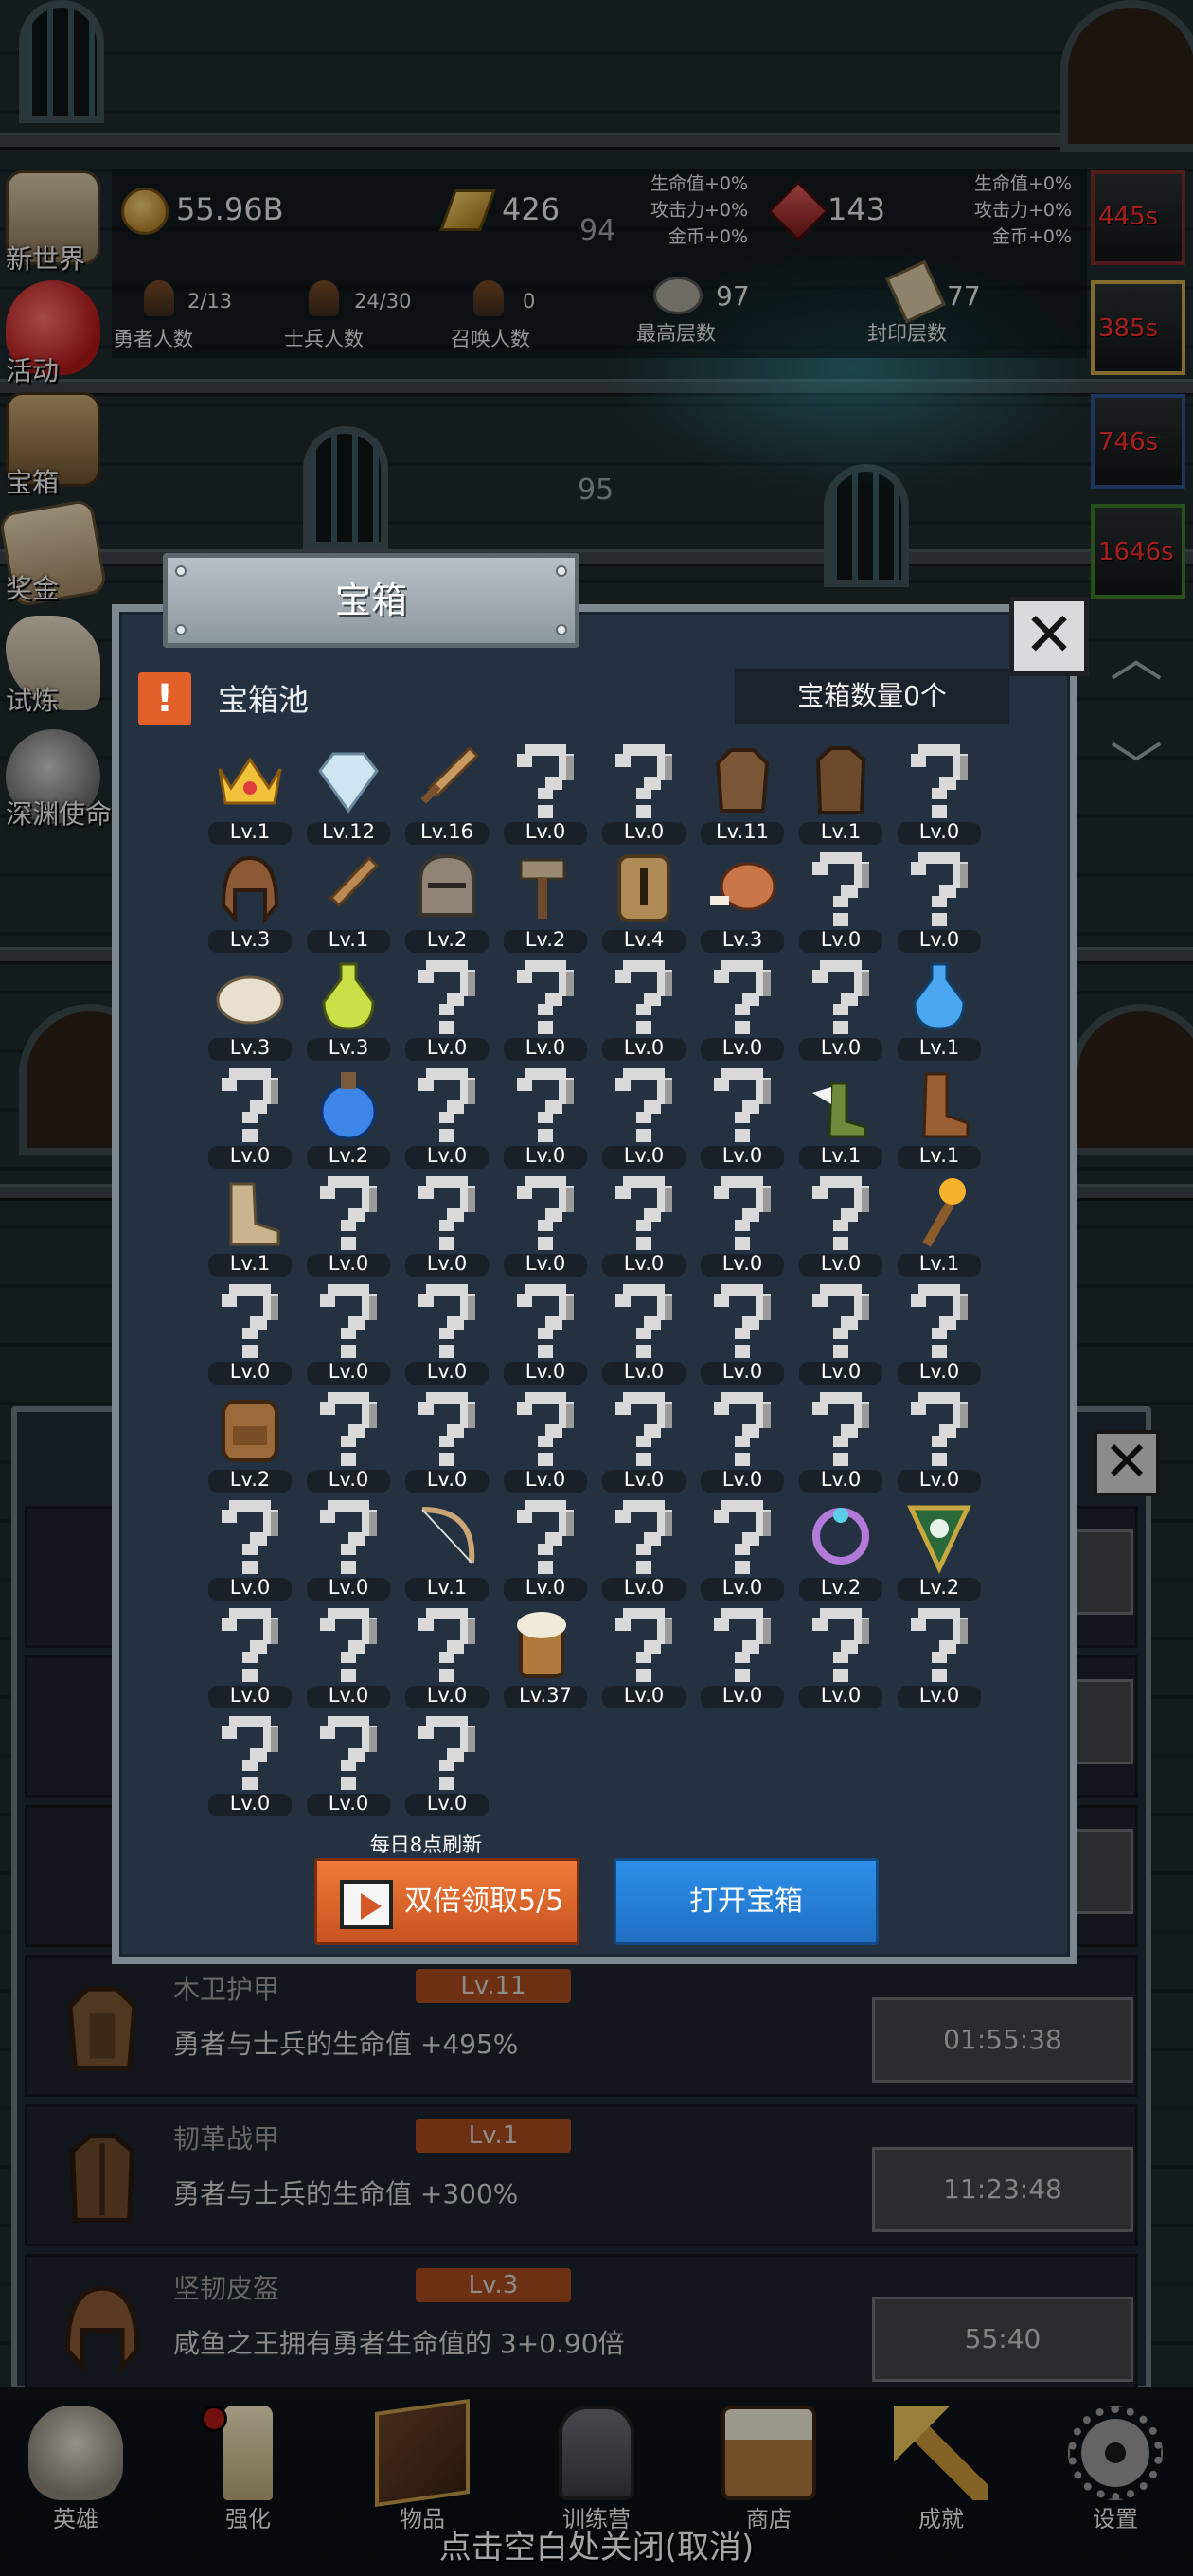 The height and width of the screenshot is (2576, 1193). I want to click on chest-item-cell: Lv.11, so click(742, 793).